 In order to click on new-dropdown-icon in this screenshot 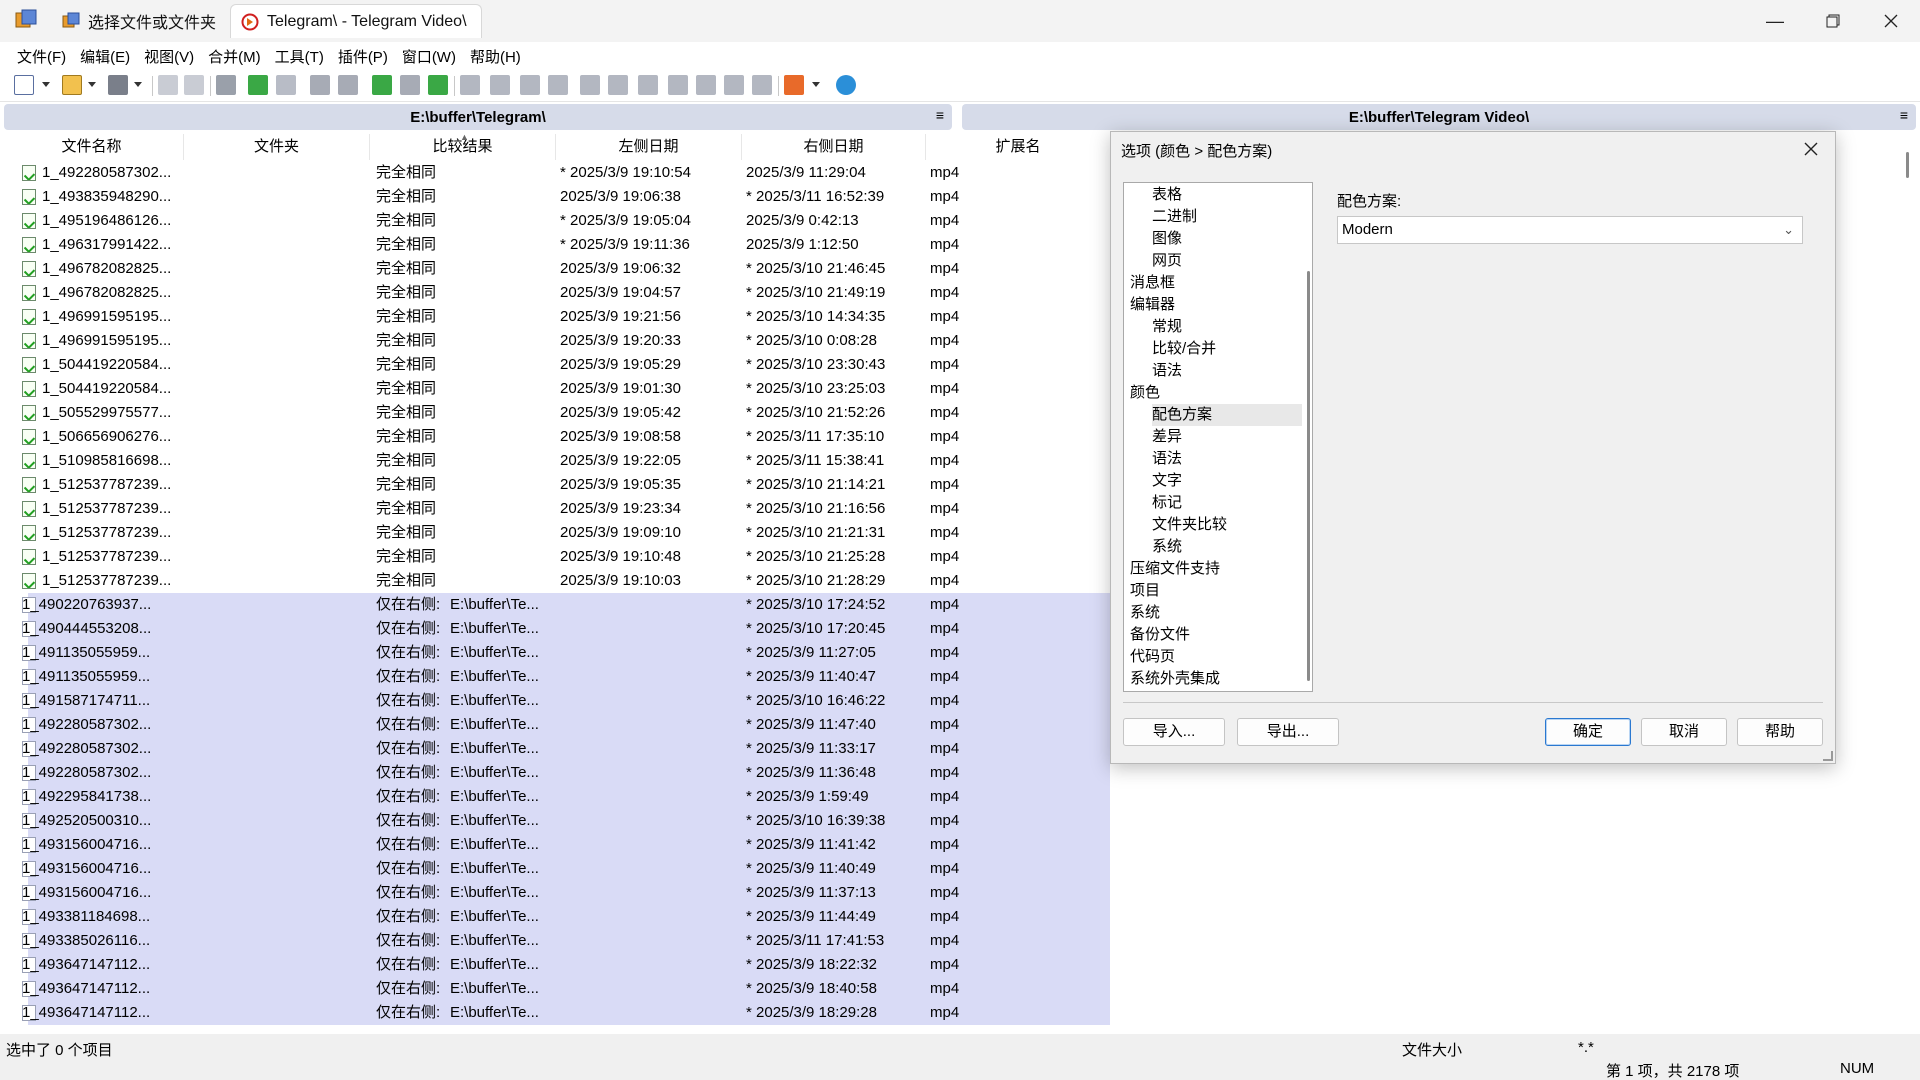, I will do `click(46, 84)`.